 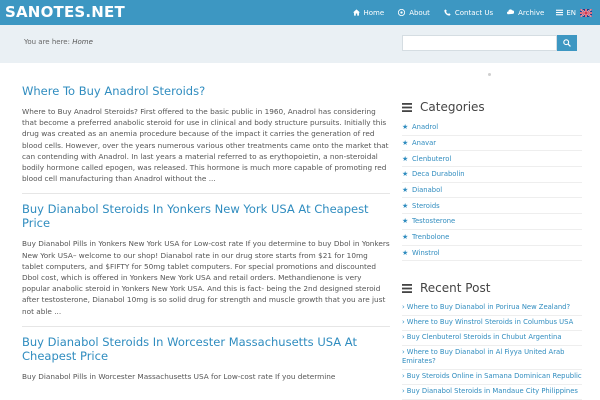 I want to click on nav-archive-label: Archive, so click(x=531, y=12).